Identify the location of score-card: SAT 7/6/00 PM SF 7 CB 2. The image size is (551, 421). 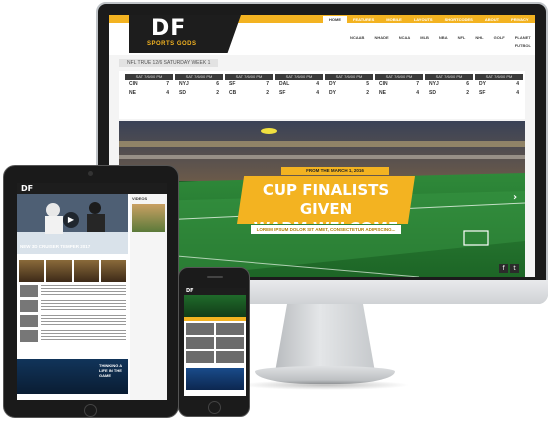
(249, 95).